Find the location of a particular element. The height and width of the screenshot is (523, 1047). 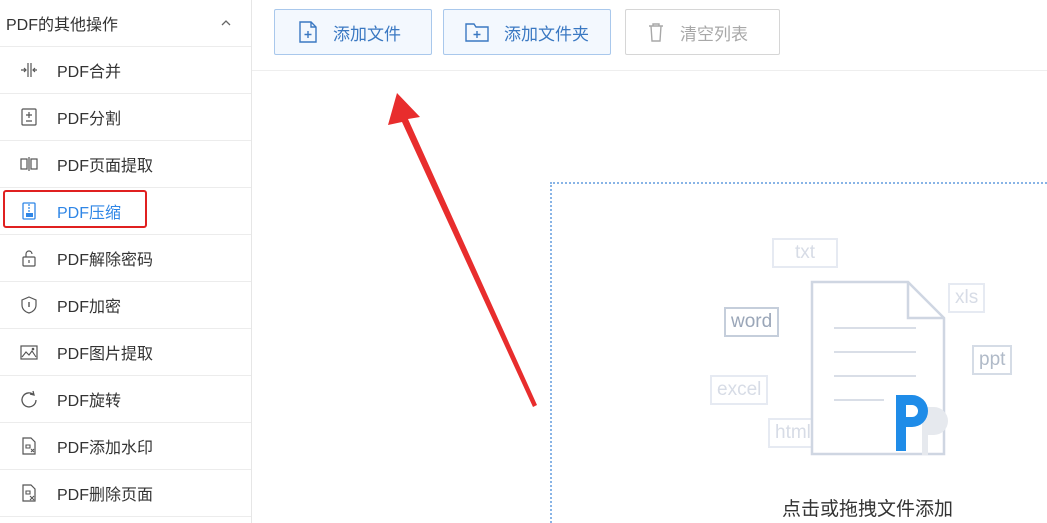

file-tag: word is located at coordinates (752, 322).